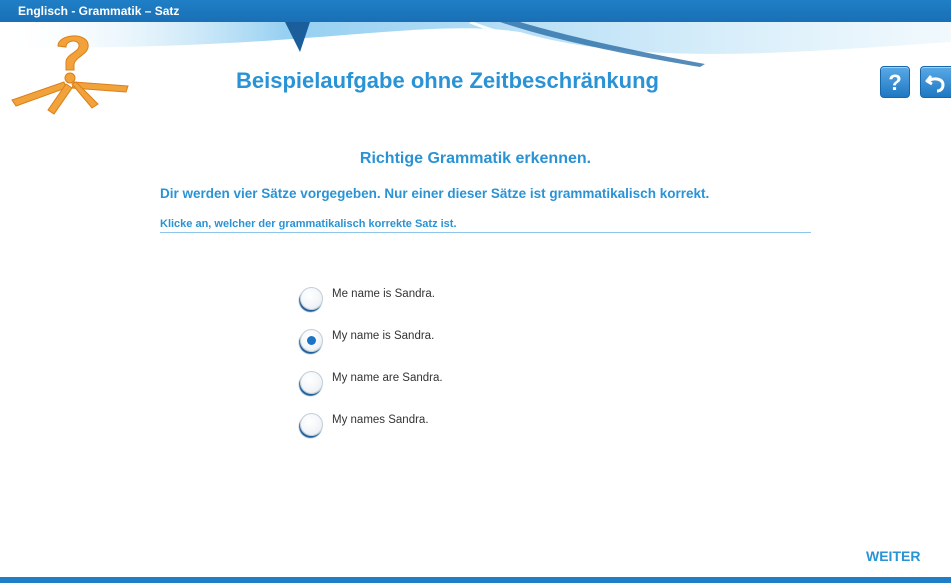 This screenshot has width=951, height=583. What do you see at coordinates (475, 11) in the screenshot?
I see `top-title-bar: Englisch - Grammatik – Satz` at bounding box center [475, 11].